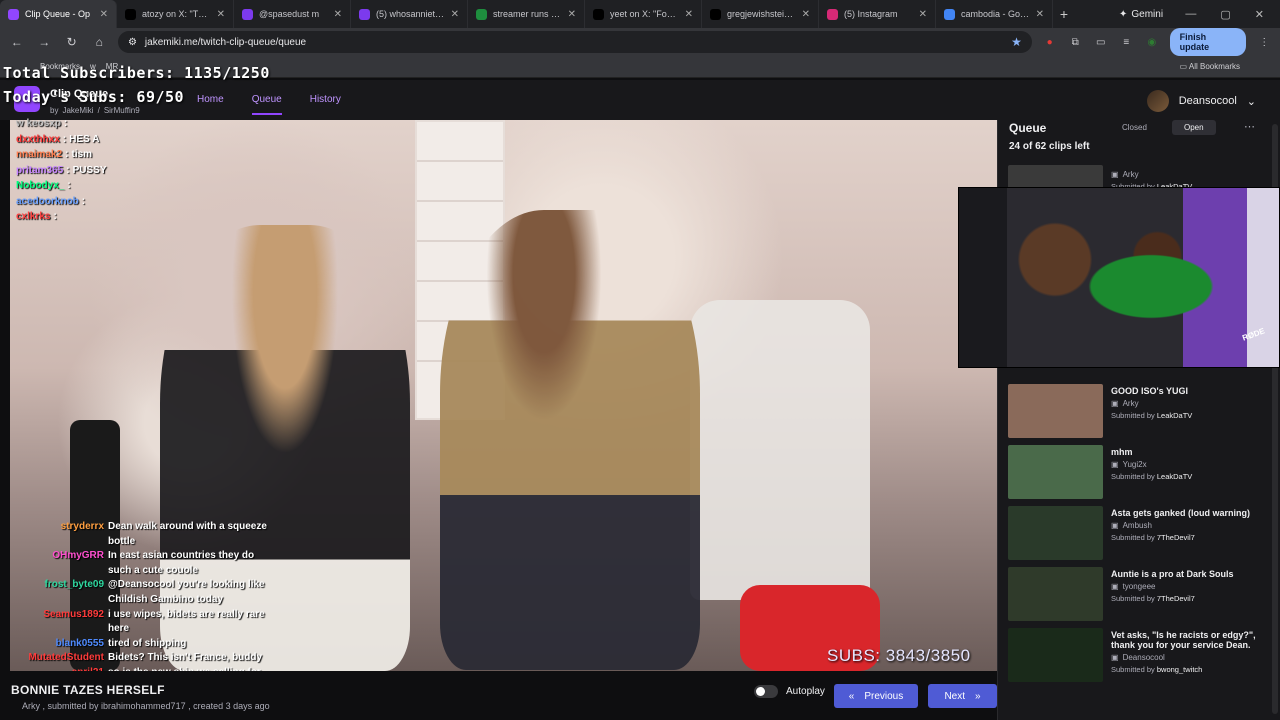 The height and width of the screenshot is (720, 1280). What do you see at coordinates (876, 696) in the screenshot?
I see `previous-button: « Previous` at bounding box center [876, 696].